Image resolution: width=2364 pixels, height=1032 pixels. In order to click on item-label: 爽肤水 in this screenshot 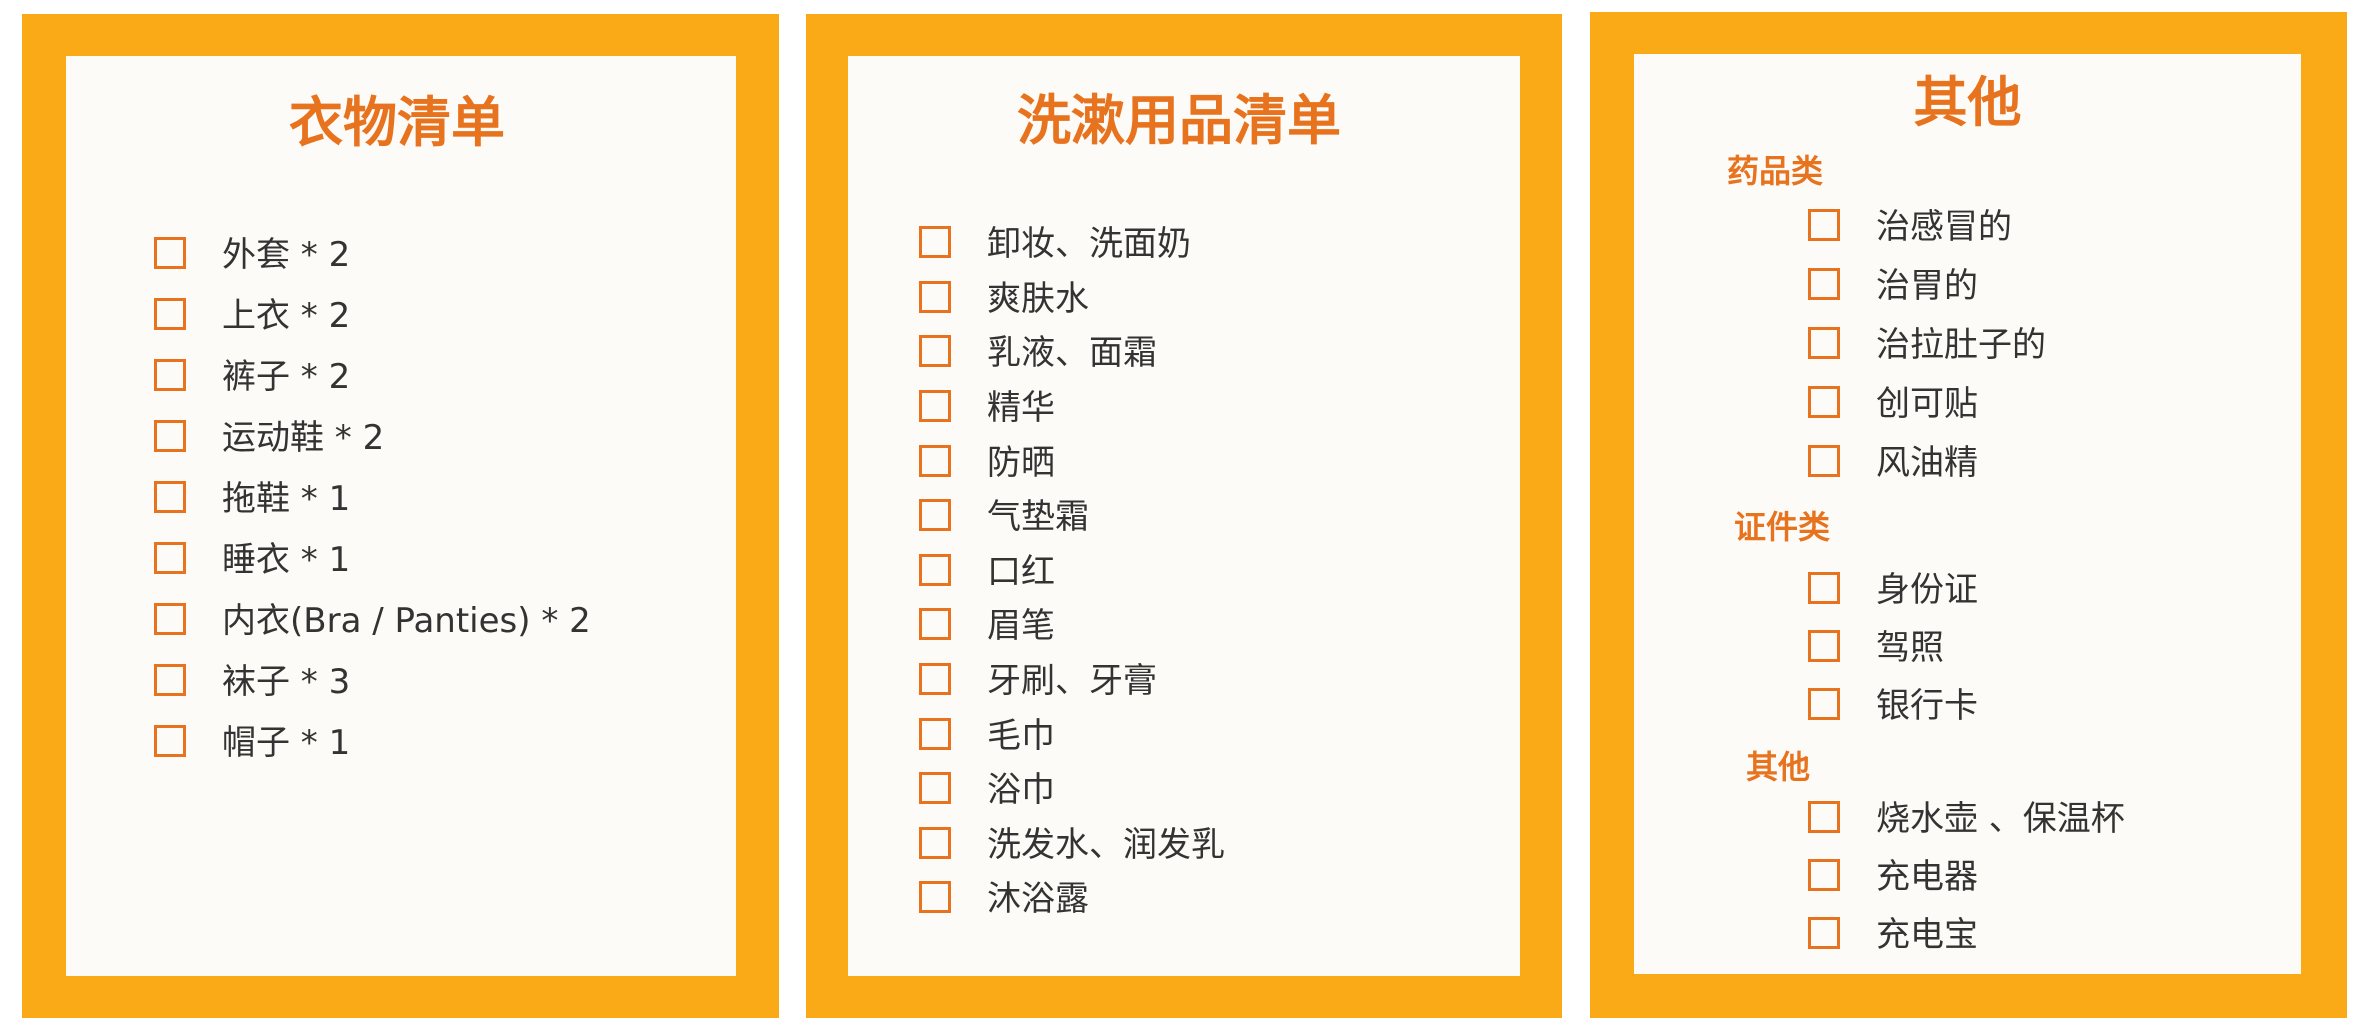, I will do `click(1038, 298)`.